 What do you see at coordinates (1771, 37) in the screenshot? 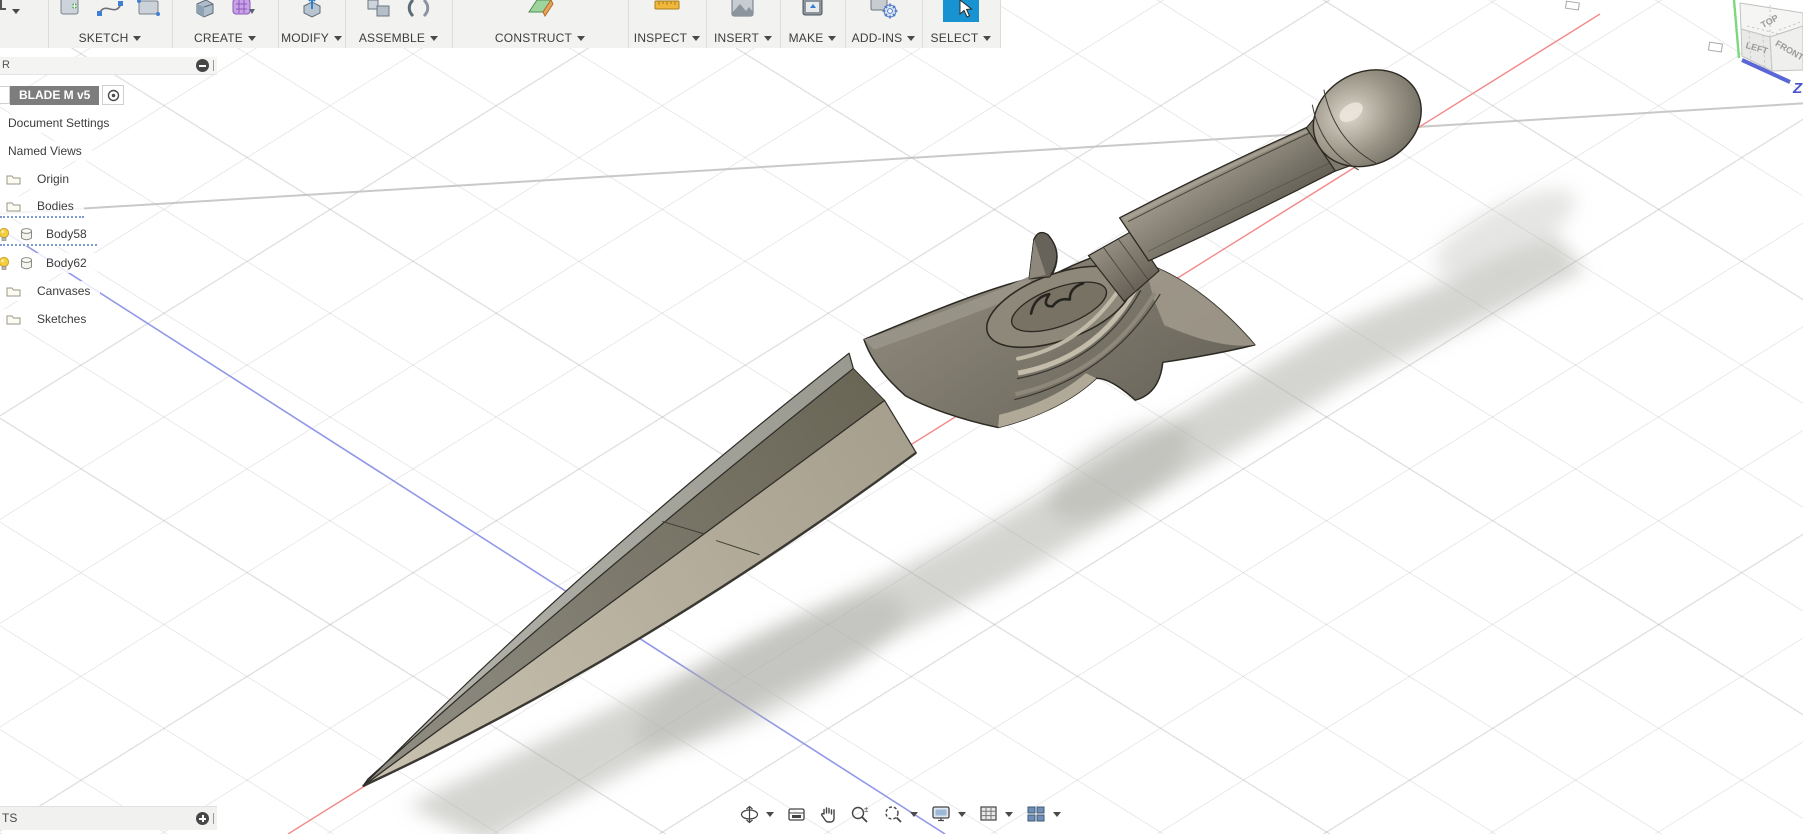
I see `viewcube: TOP LEFT FRONT` at bounding box center [1771, 37].